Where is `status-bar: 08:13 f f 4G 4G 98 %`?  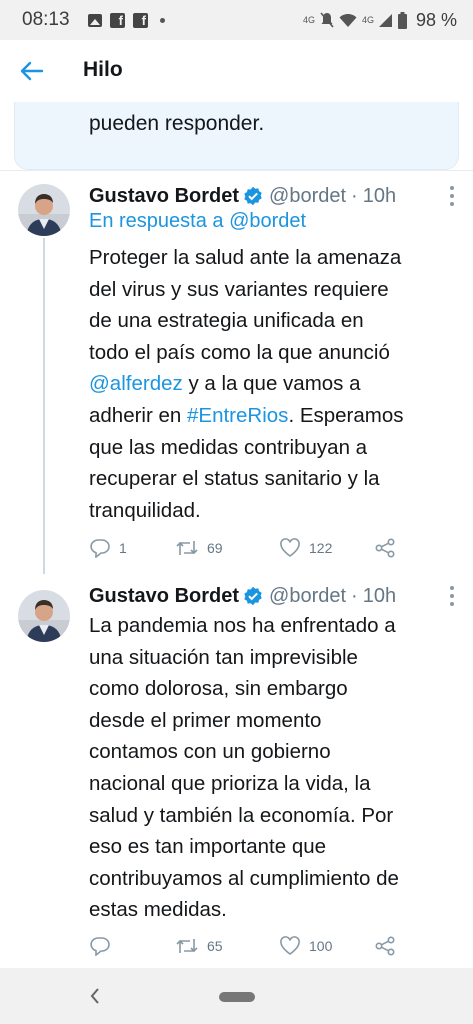 status-bar: 08:13 f f 4G 4G 98 % is located at coordinates (236, 20).